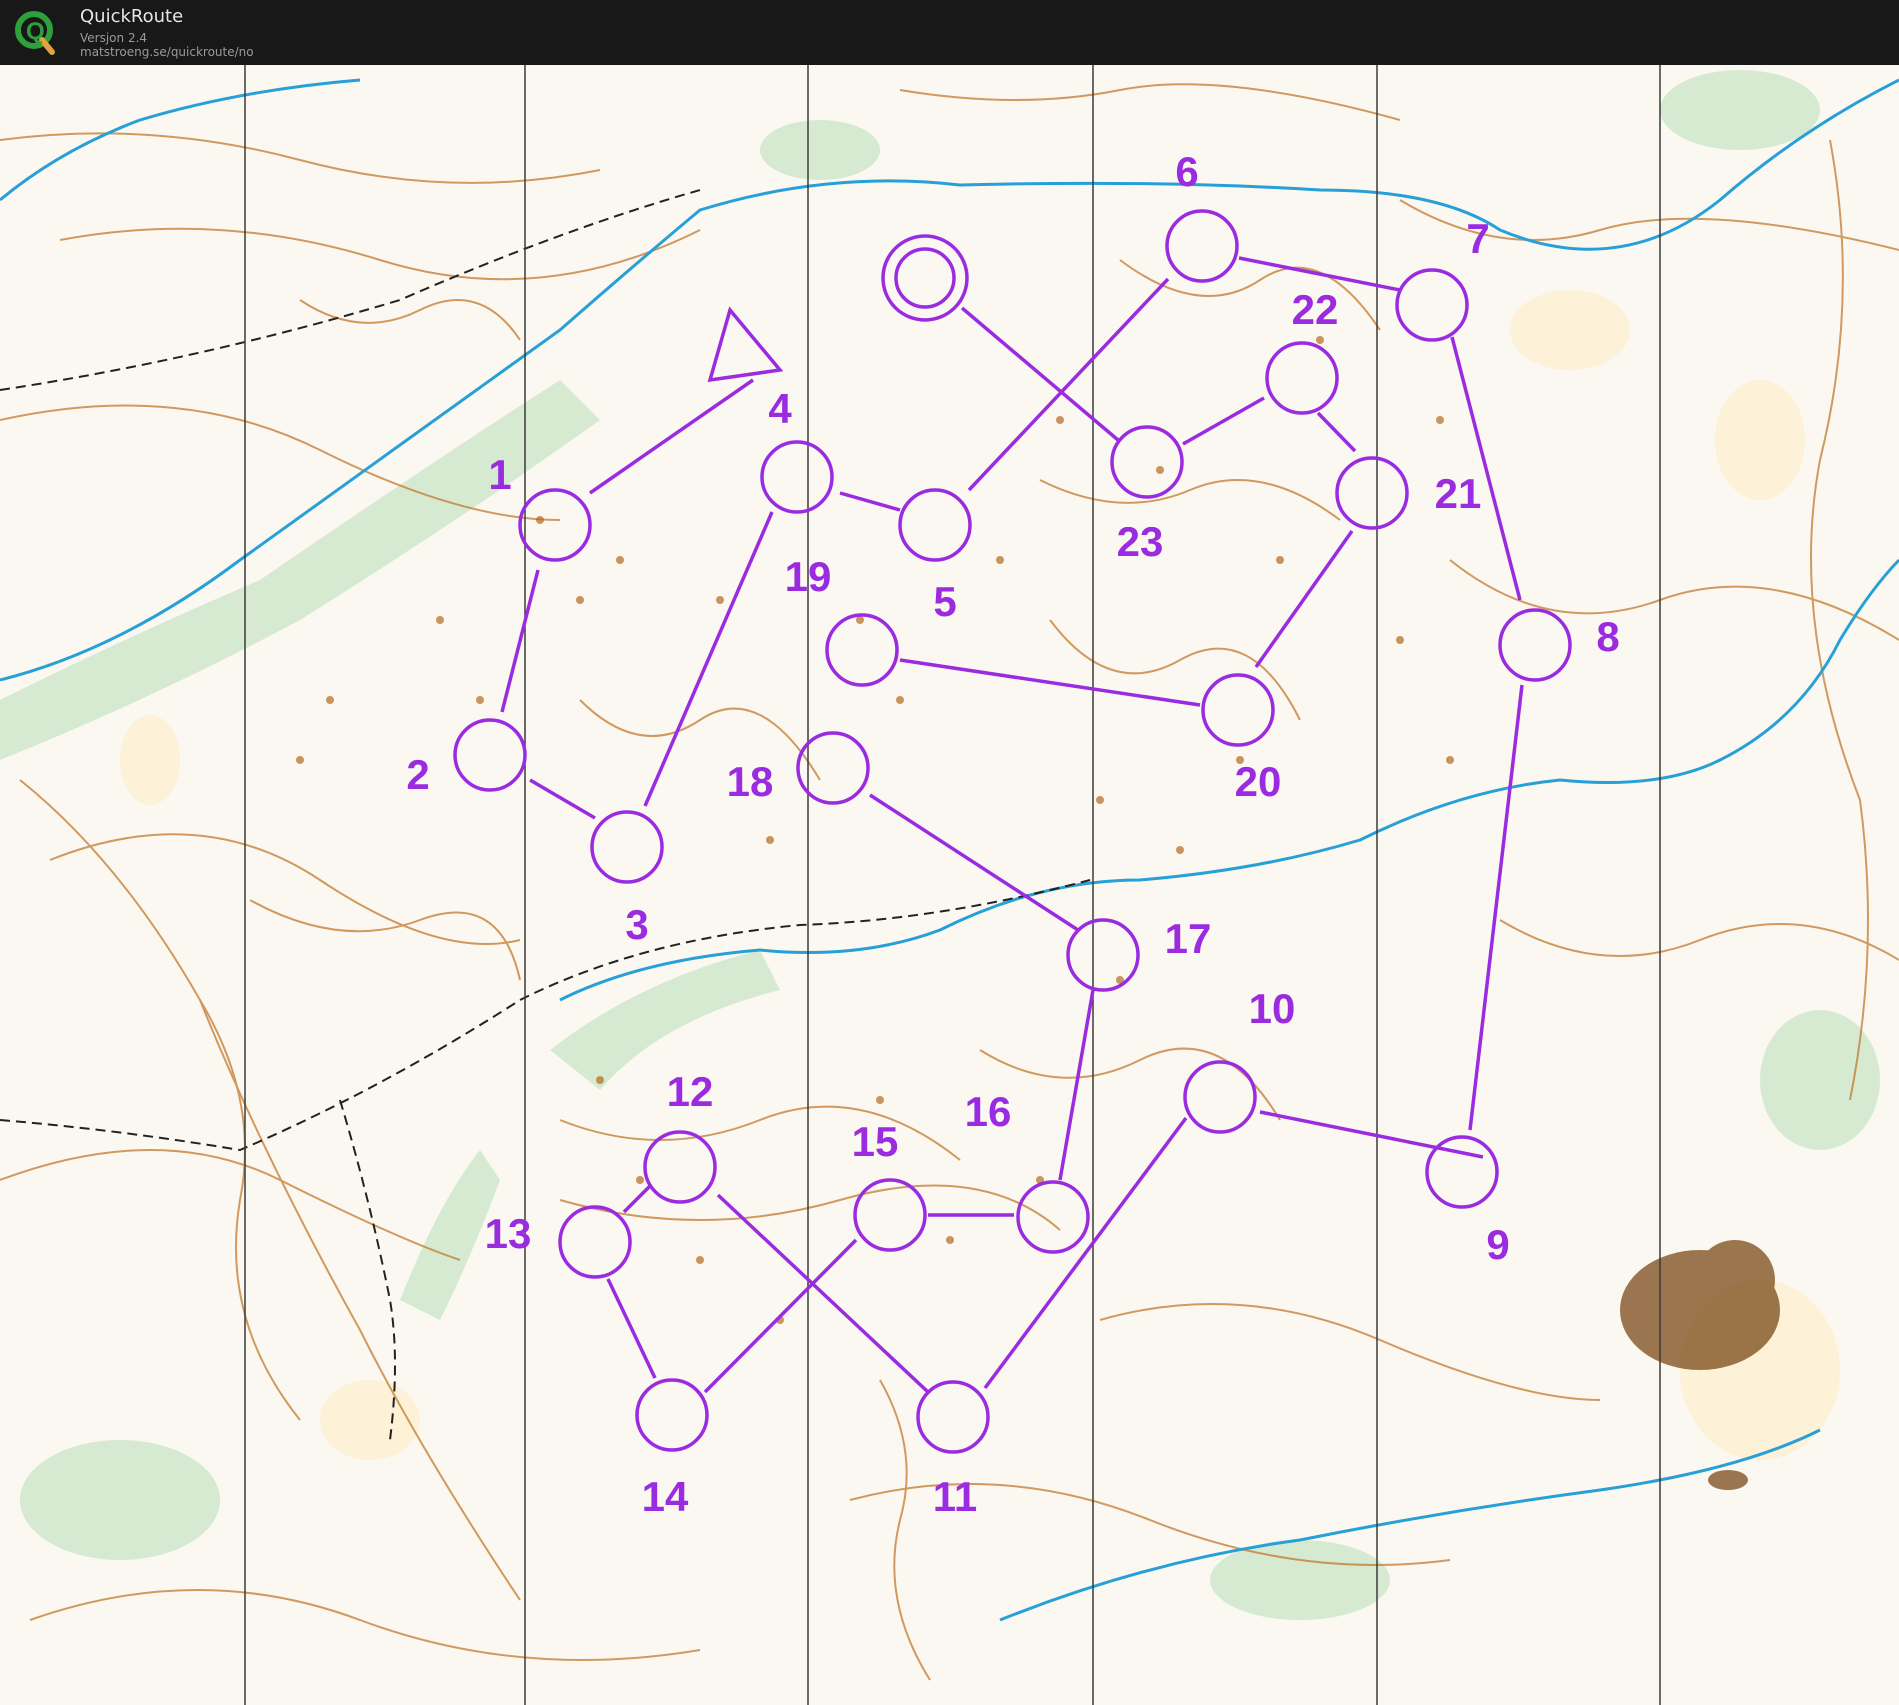 The width and height of the screenshot is (1899, 1705). I want to click on control-number-22: 22, so click(1315, 309).